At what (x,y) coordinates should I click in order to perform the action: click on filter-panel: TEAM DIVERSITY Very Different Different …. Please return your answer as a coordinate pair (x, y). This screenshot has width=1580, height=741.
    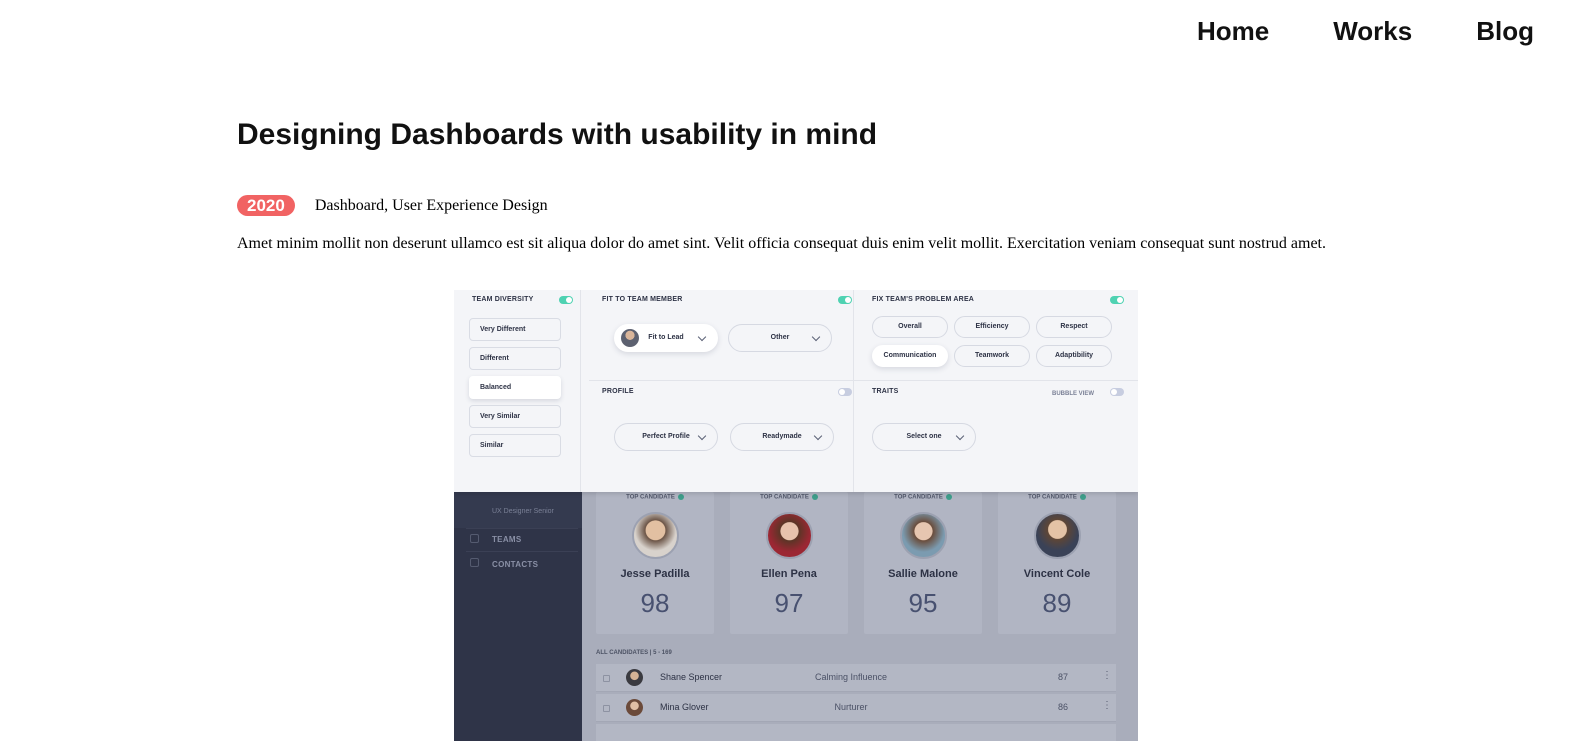
    Looking at the image, I should click on (796, 391).